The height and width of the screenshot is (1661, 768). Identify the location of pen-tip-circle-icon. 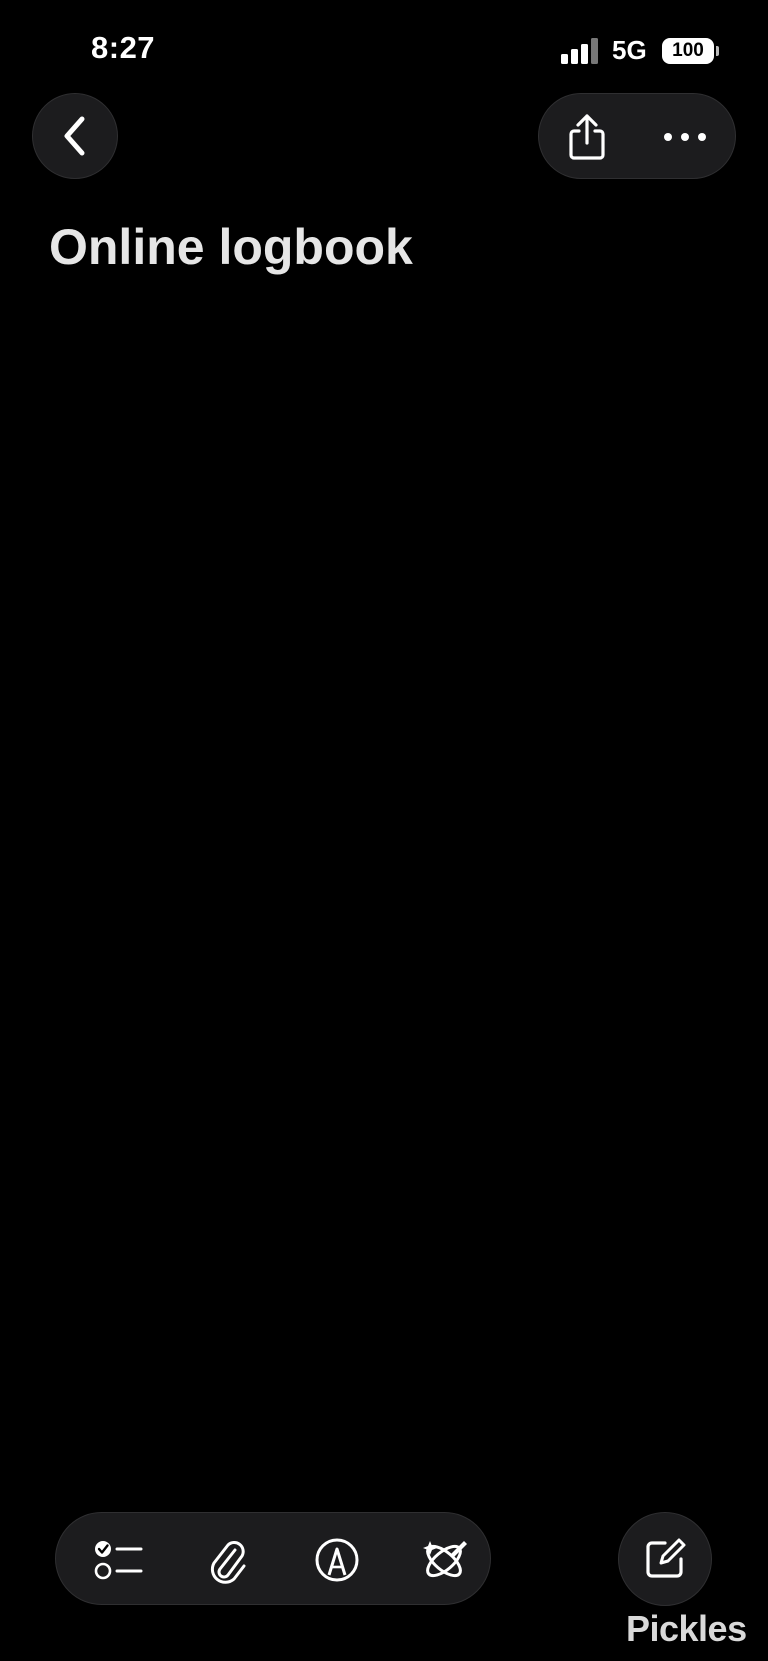
(337, 1560).